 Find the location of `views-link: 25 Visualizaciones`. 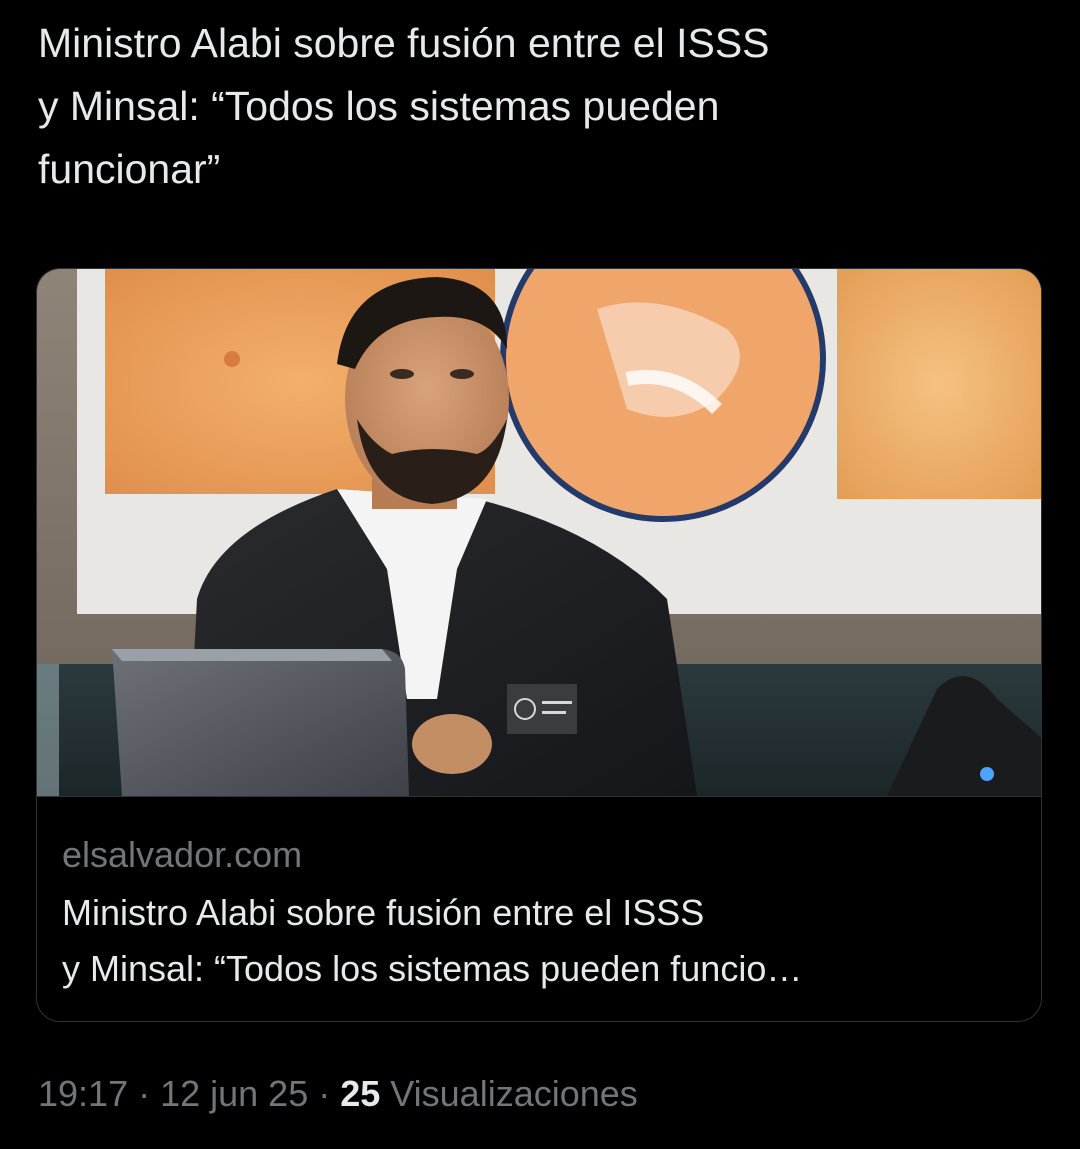

views-link: 25 Visualizaciones is located at coordinates (489, 1093).